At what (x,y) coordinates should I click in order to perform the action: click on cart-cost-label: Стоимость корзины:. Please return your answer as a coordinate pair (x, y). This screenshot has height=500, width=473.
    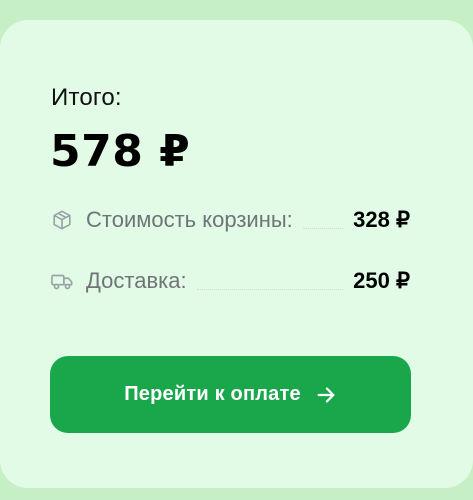
    Looking at the image, I should click on (189, 219).